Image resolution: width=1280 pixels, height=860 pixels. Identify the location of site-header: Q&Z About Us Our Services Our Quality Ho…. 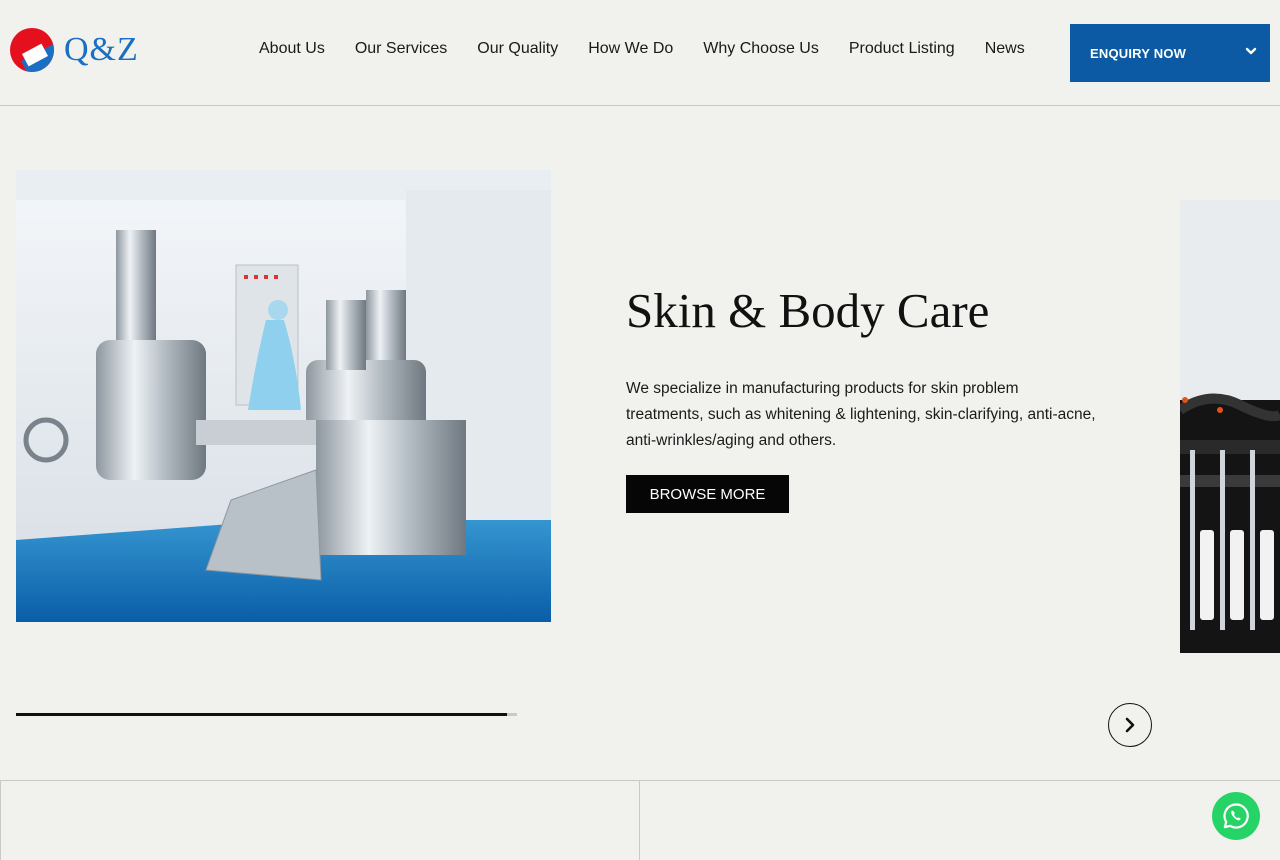
(640, 53).